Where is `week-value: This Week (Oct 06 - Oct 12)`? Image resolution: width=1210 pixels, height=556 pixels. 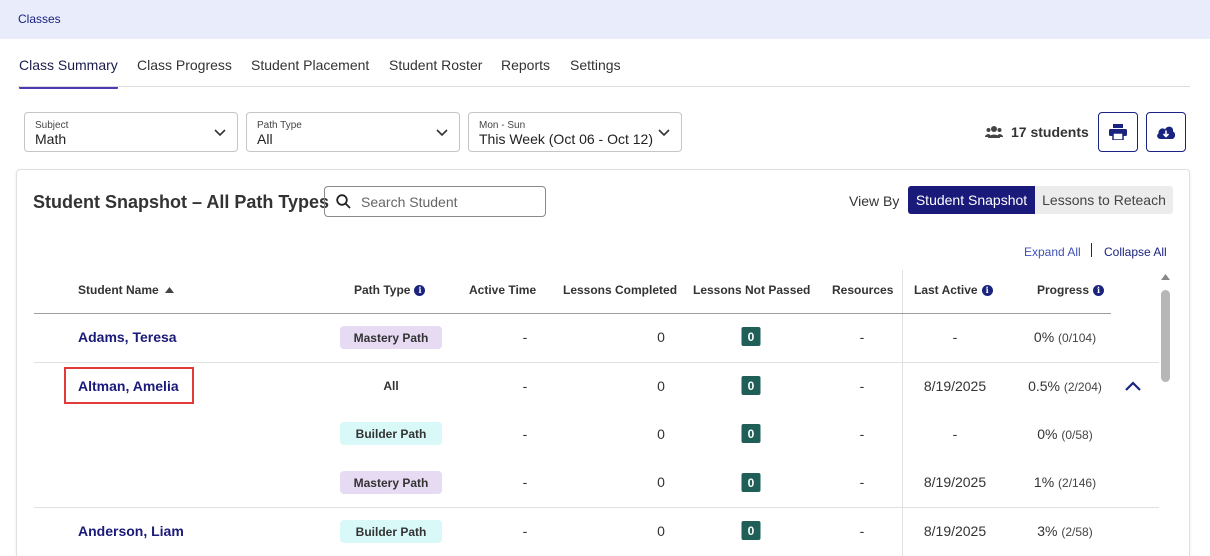 week-value: This Week (Oct 06 - Oct 12) is located at coordinates (566, 139).